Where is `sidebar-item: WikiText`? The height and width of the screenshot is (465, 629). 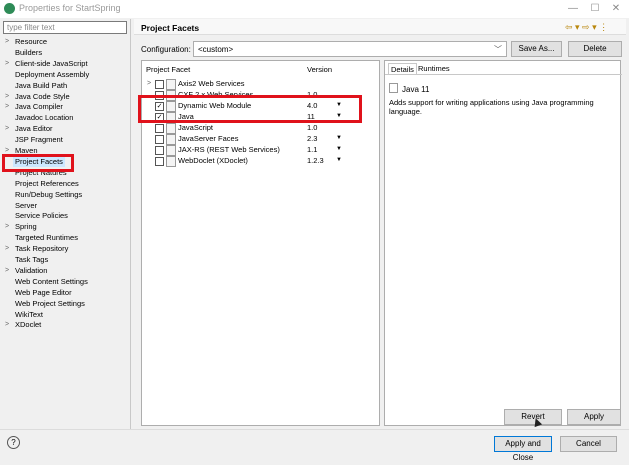 sidebar-item: WikiText is located at coordinates (64, 314).